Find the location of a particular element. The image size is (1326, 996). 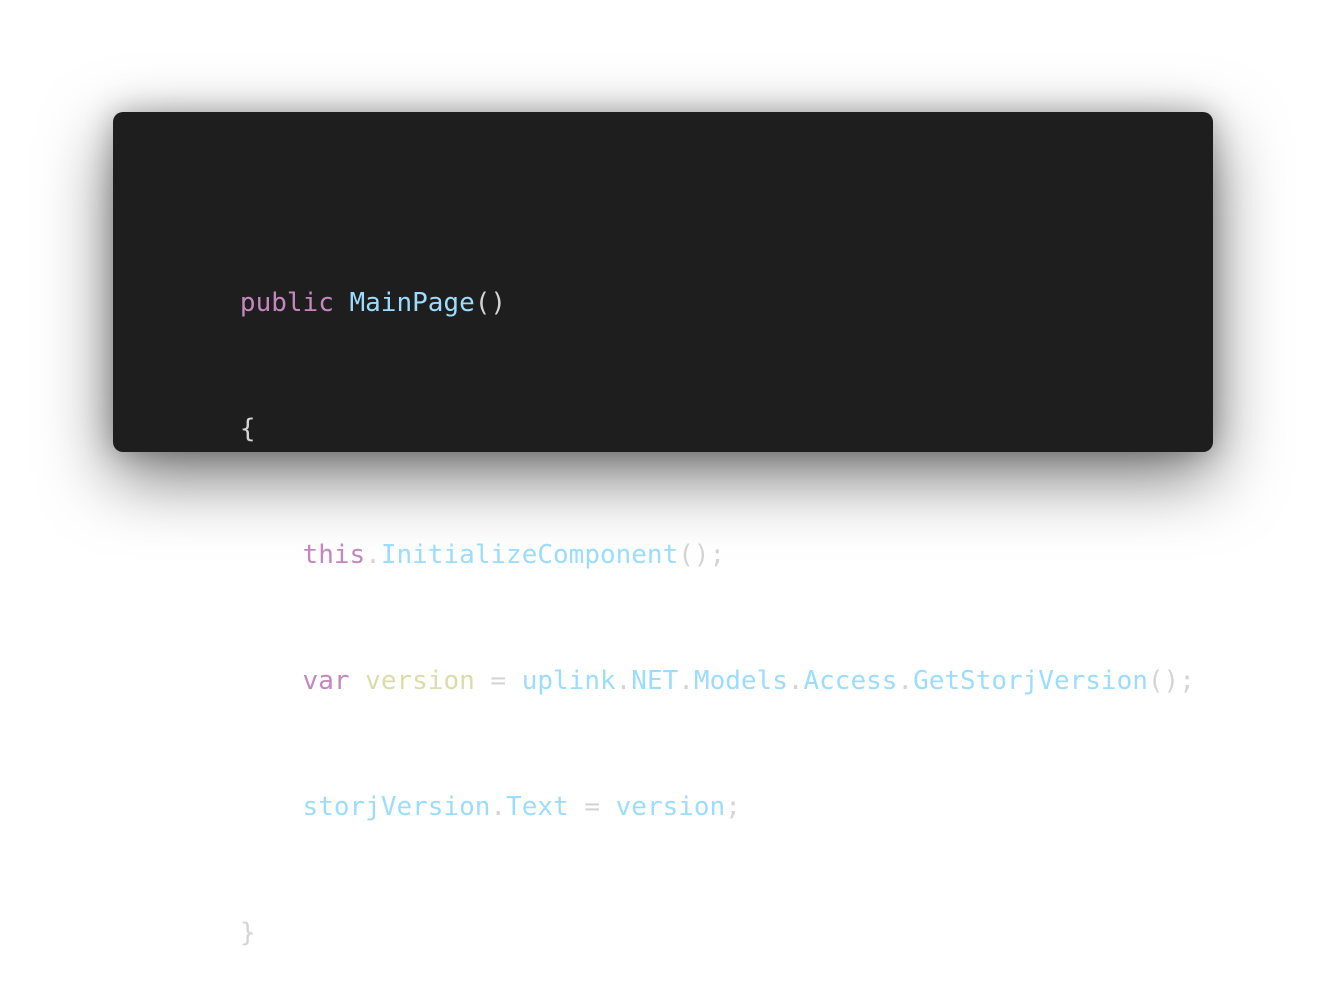

identifier-token: version is located at coordinates (670, 807).